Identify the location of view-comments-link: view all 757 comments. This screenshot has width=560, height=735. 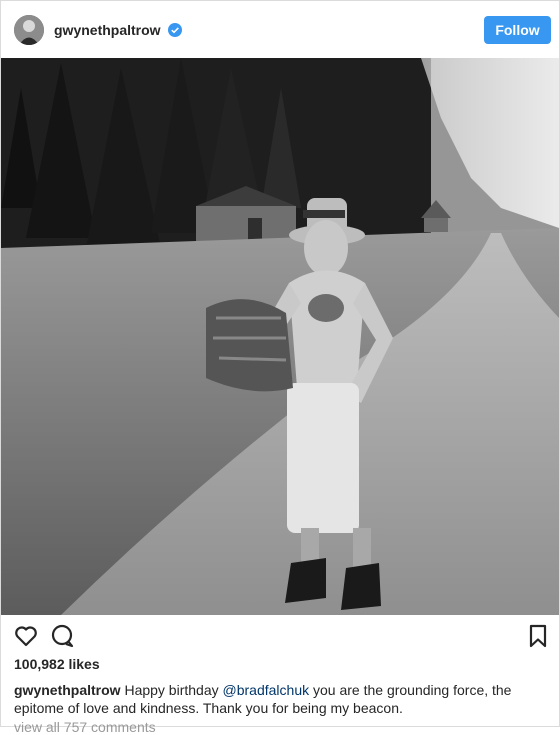
(85, 727).